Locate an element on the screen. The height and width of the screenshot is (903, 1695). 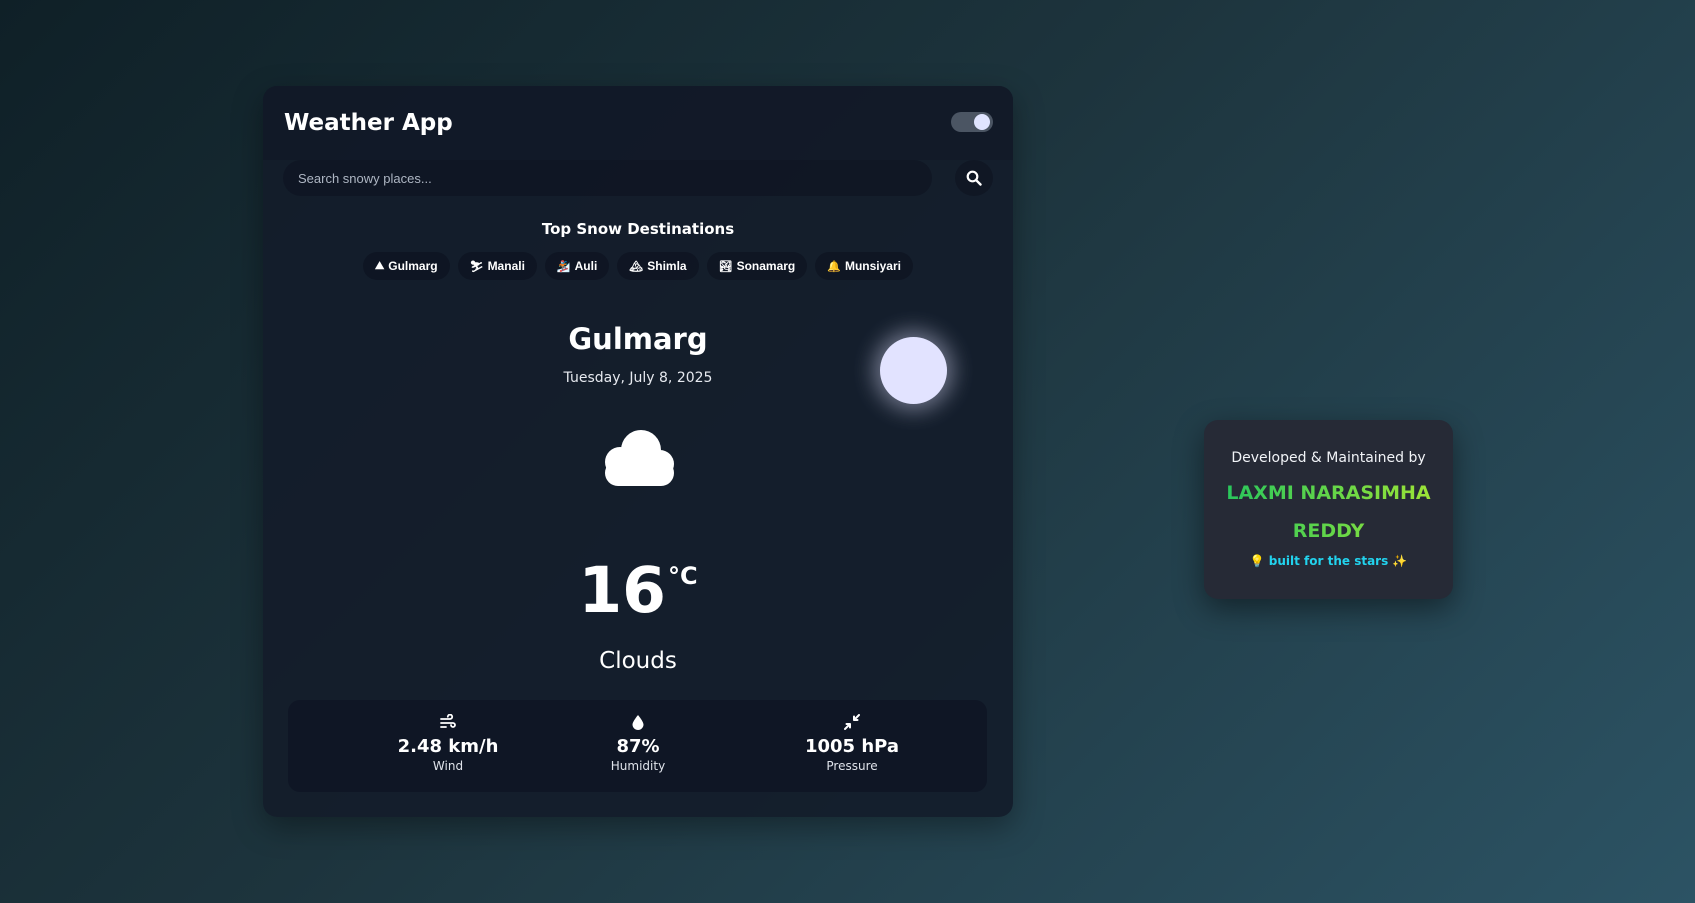
snowboarder-icon: 🏂 is located at coordinates (563, 266).